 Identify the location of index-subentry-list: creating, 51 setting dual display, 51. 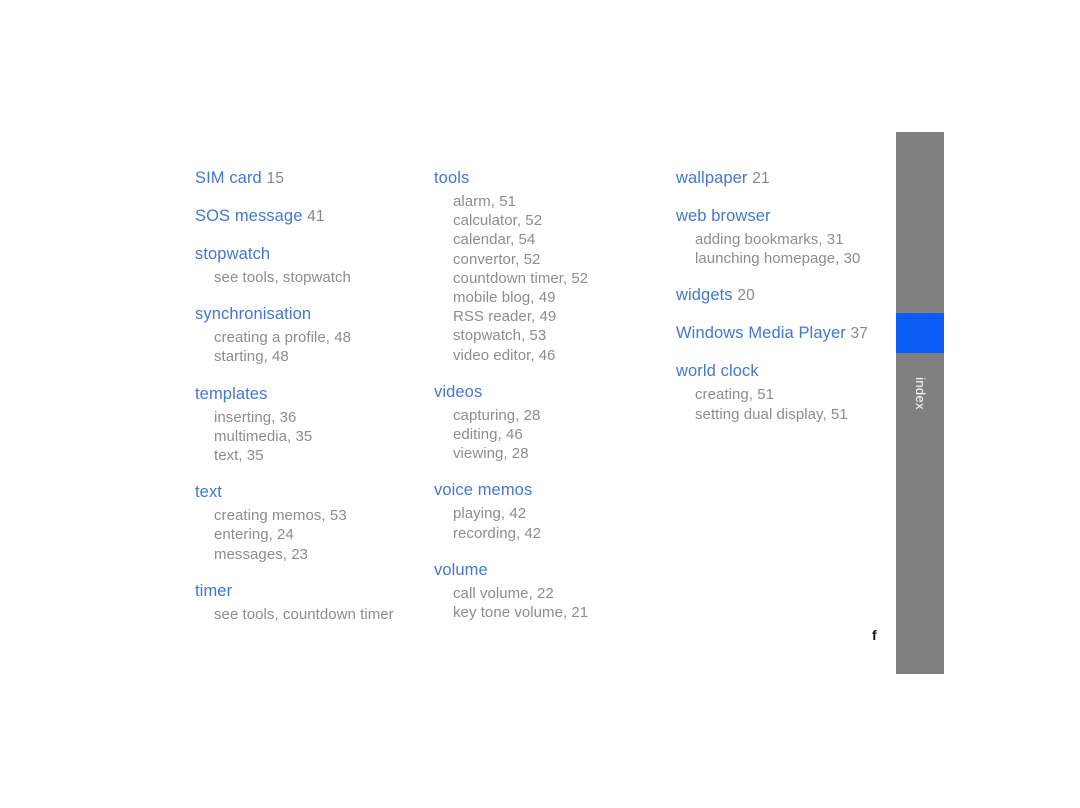
(781, 404).